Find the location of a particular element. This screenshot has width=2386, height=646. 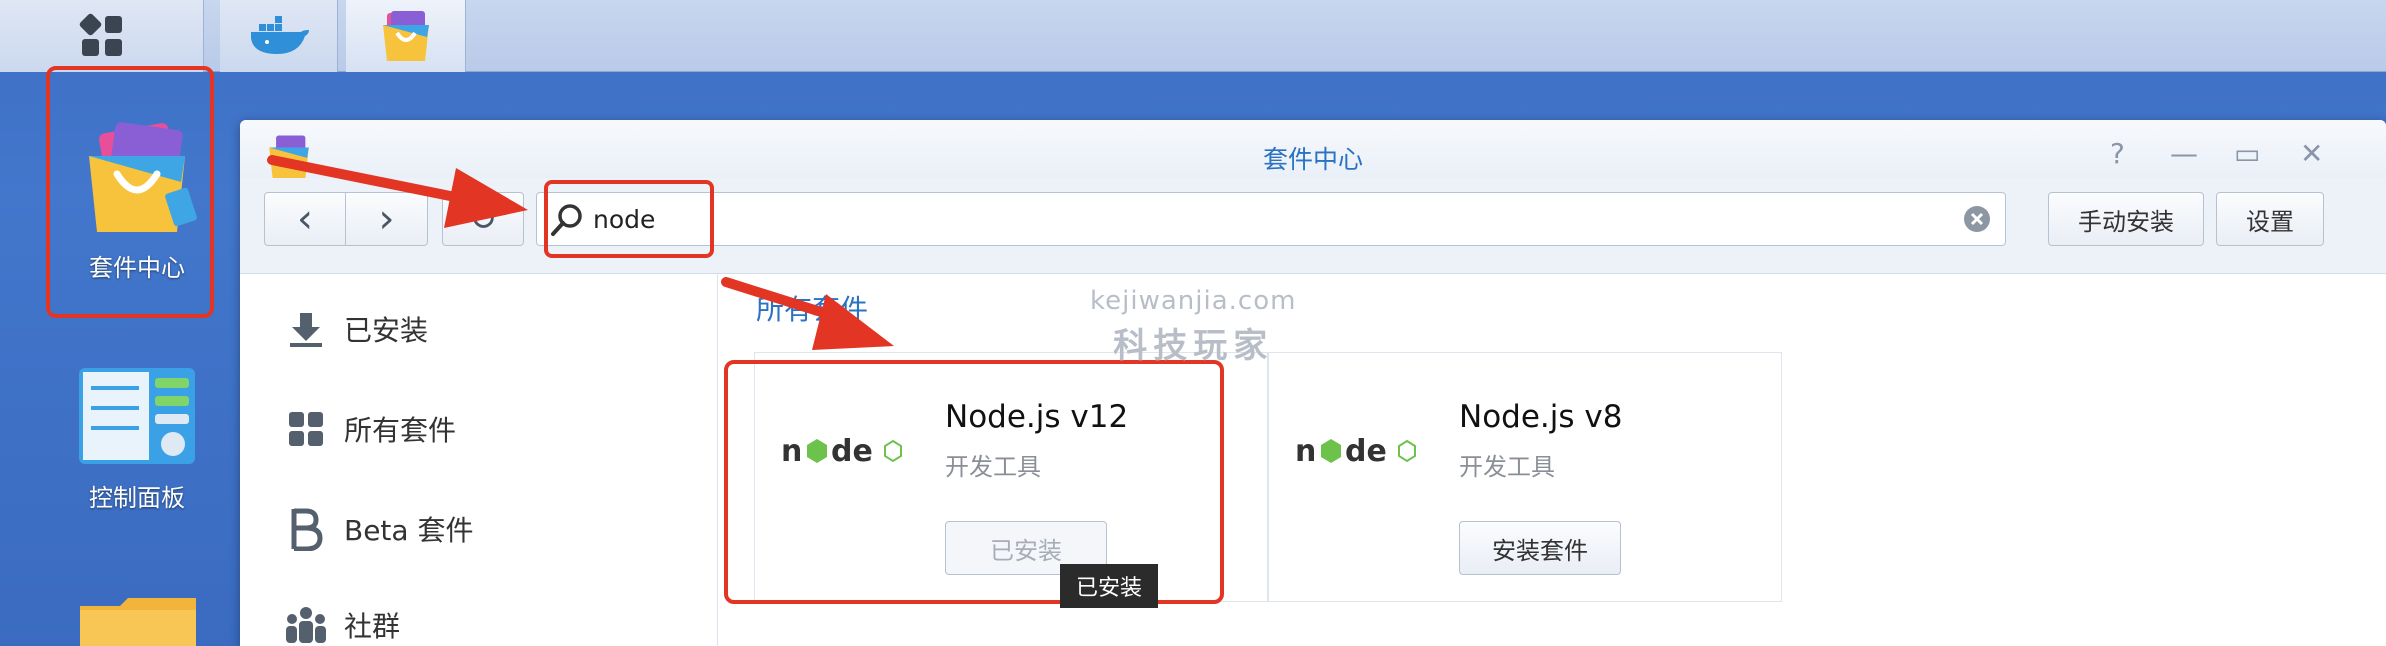

sidebar-item-all-packages: 所有套件 is located at coordinates (370, 429).